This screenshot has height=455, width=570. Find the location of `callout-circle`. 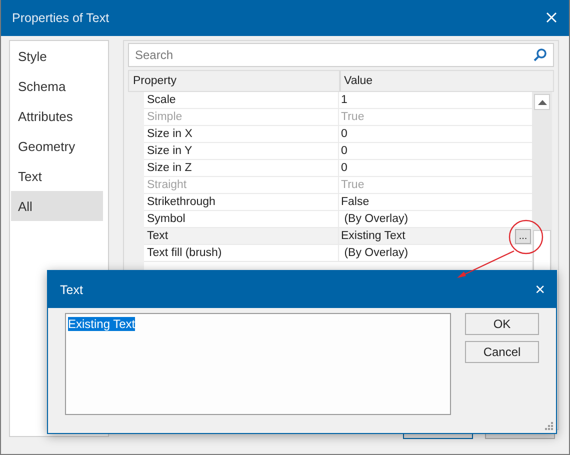

callout-circle is located at coordinates (526, 237).